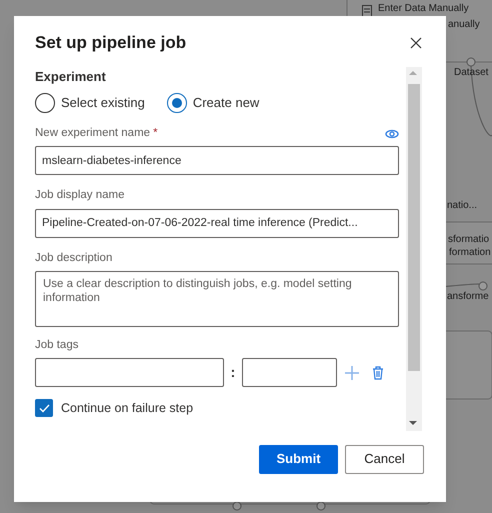 Image resolution: width=492 pixels, height=513 pixels. Describe the element at coordinates (217, 161) in the screenshot. I see `input-field: mslearn-diabetes-inference` at that location.